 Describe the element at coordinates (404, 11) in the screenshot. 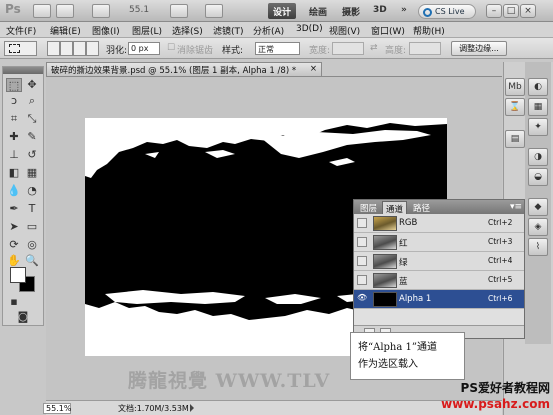

I see `workspace-more-button: »` at that location.